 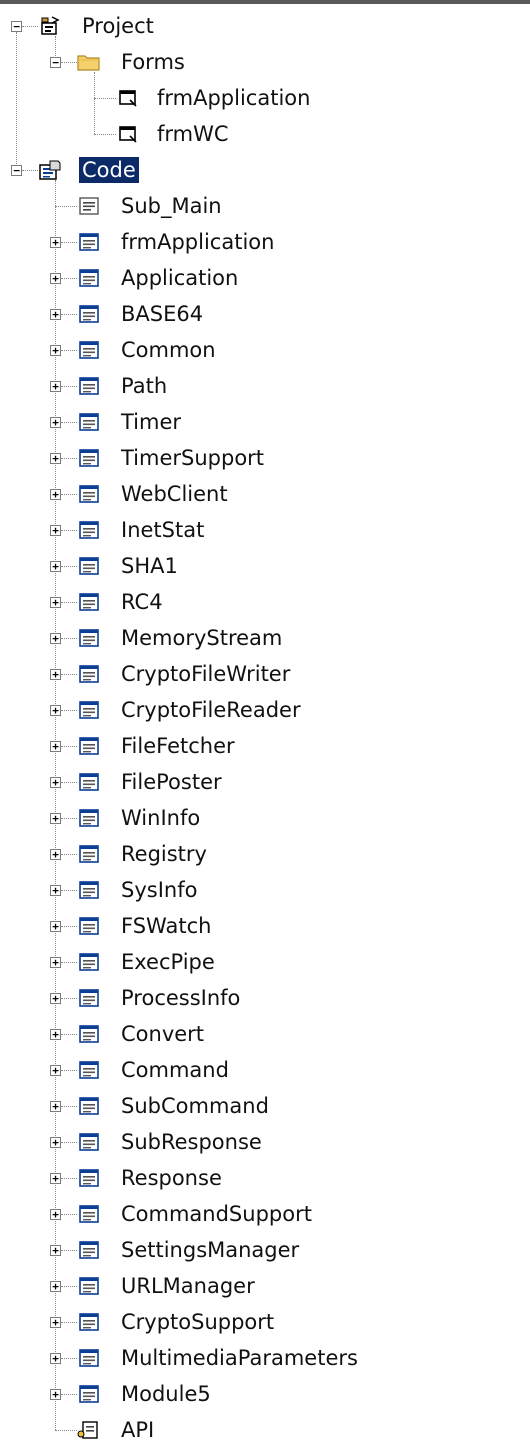 What do you see at coordinates (265, 1034) in the screenshot?
I see `tree-node-code-item: + Convert` at bounding box center [265, 1034].